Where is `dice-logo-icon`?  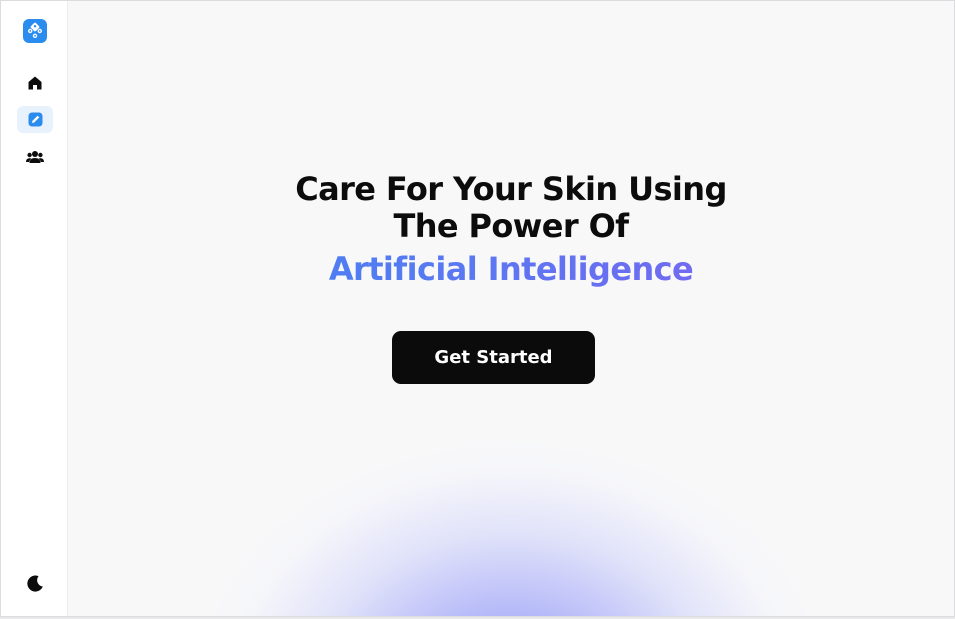 dice-logo-icon is located at coordinates (35, 30).